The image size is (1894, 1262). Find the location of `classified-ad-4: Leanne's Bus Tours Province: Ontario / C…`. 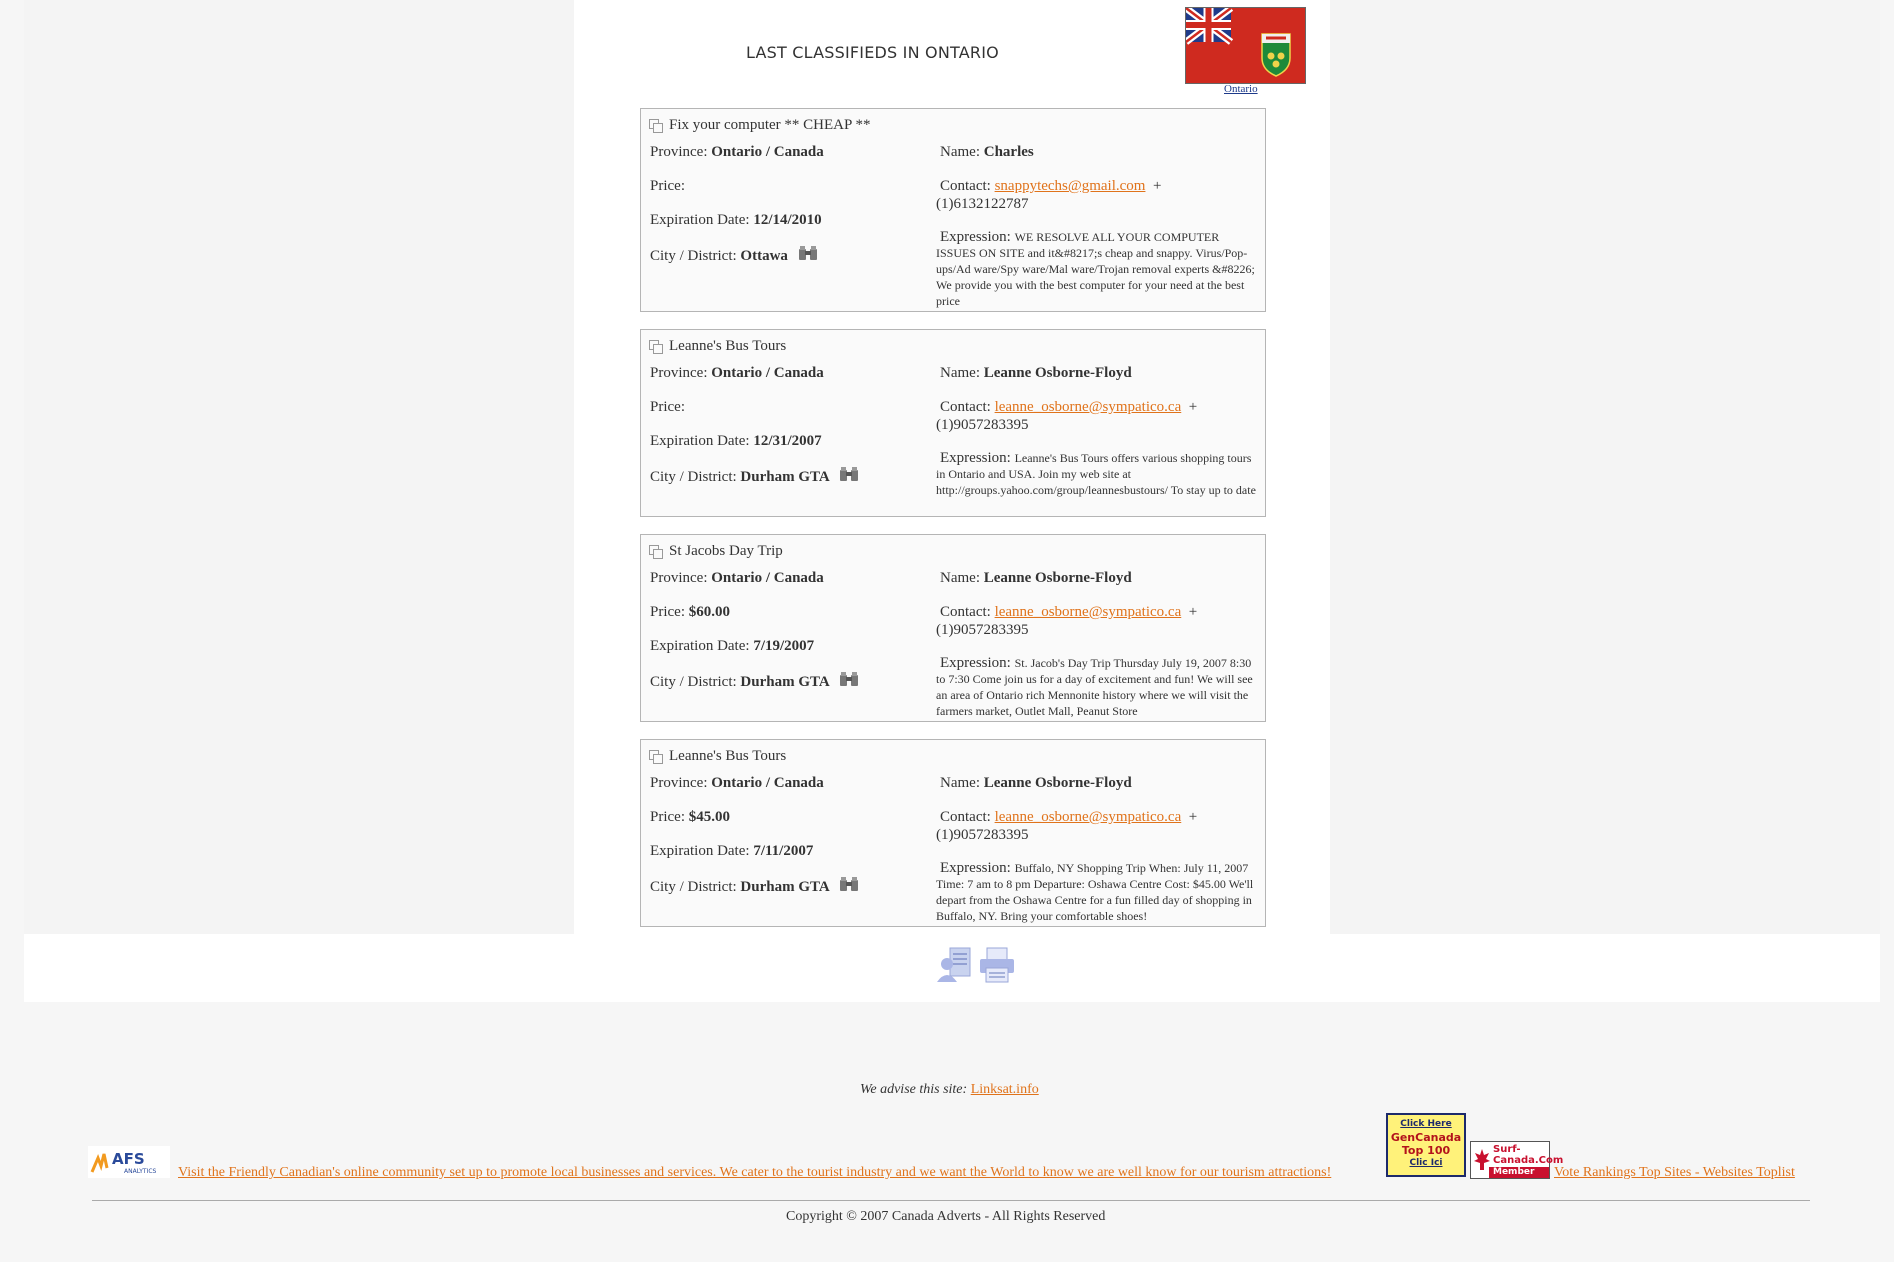

classified-ad-4: Leanne's Bus Tours Province: Ontario / C… is located at coordinates (953, 833).